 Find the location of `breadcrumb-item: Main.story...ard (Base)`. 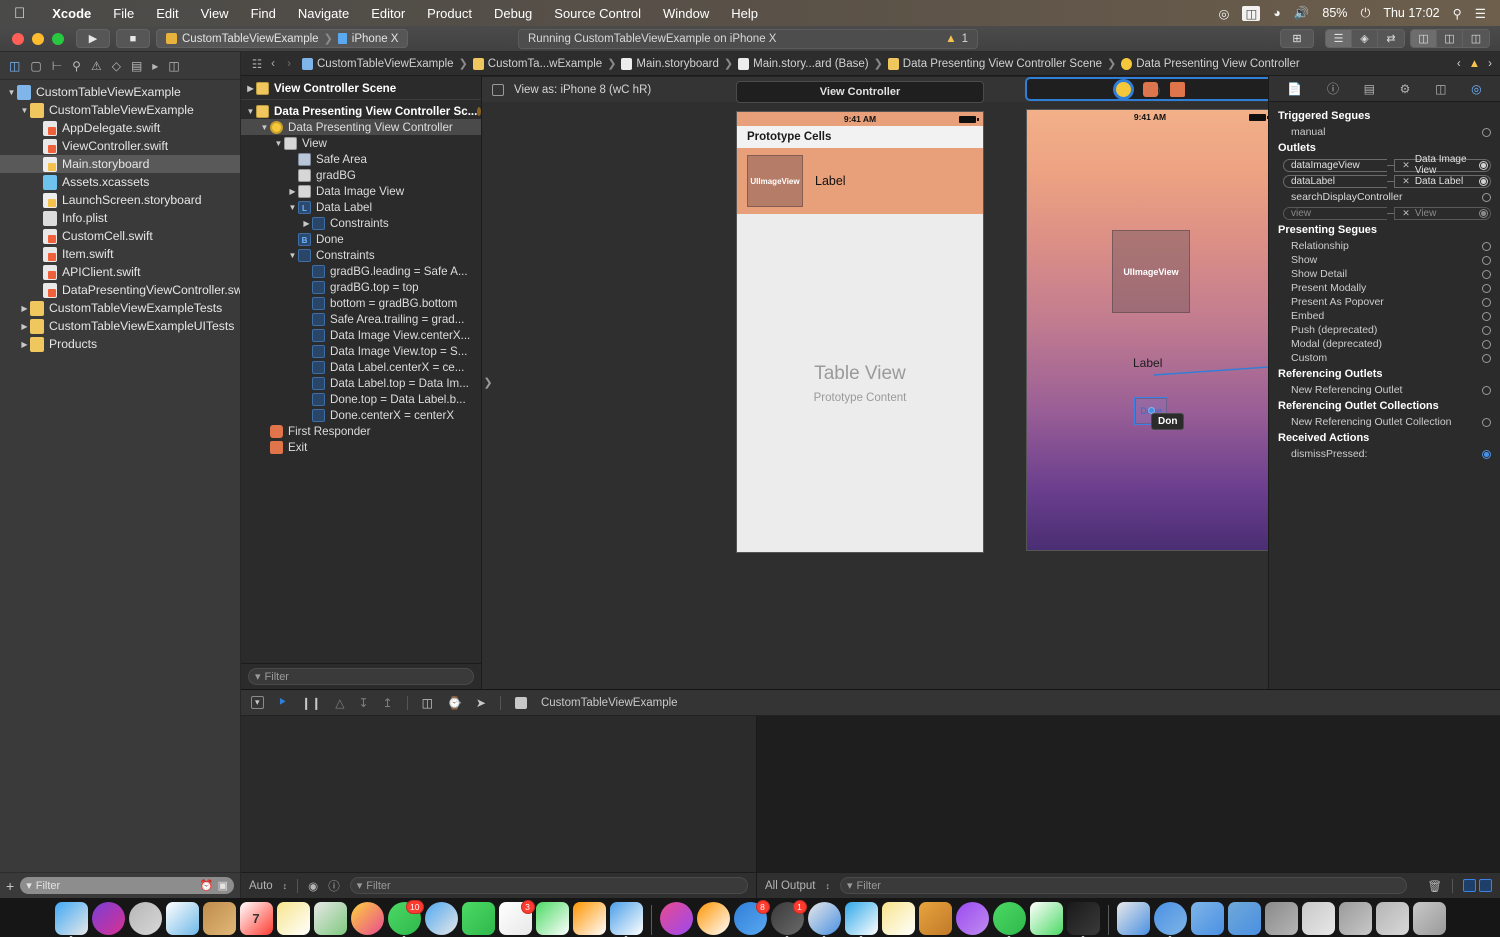

breadcrumb-item: Main.story...ard (Base) is located at coordinates (803, 63).